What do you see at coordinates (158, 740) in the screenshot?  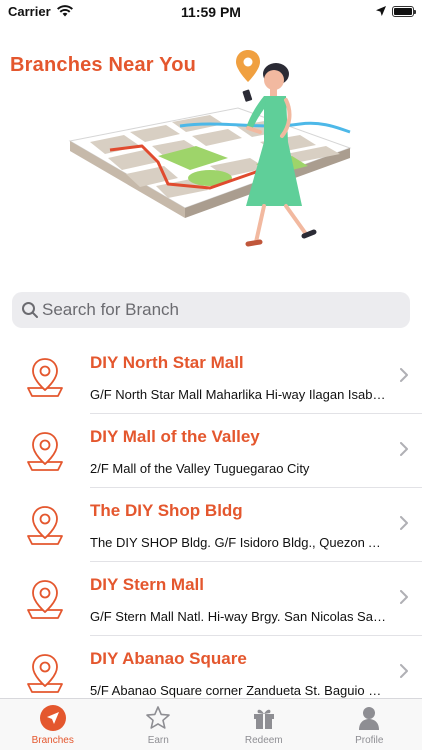 I see `tab-label: Earn` at bounding box center [158, 740].